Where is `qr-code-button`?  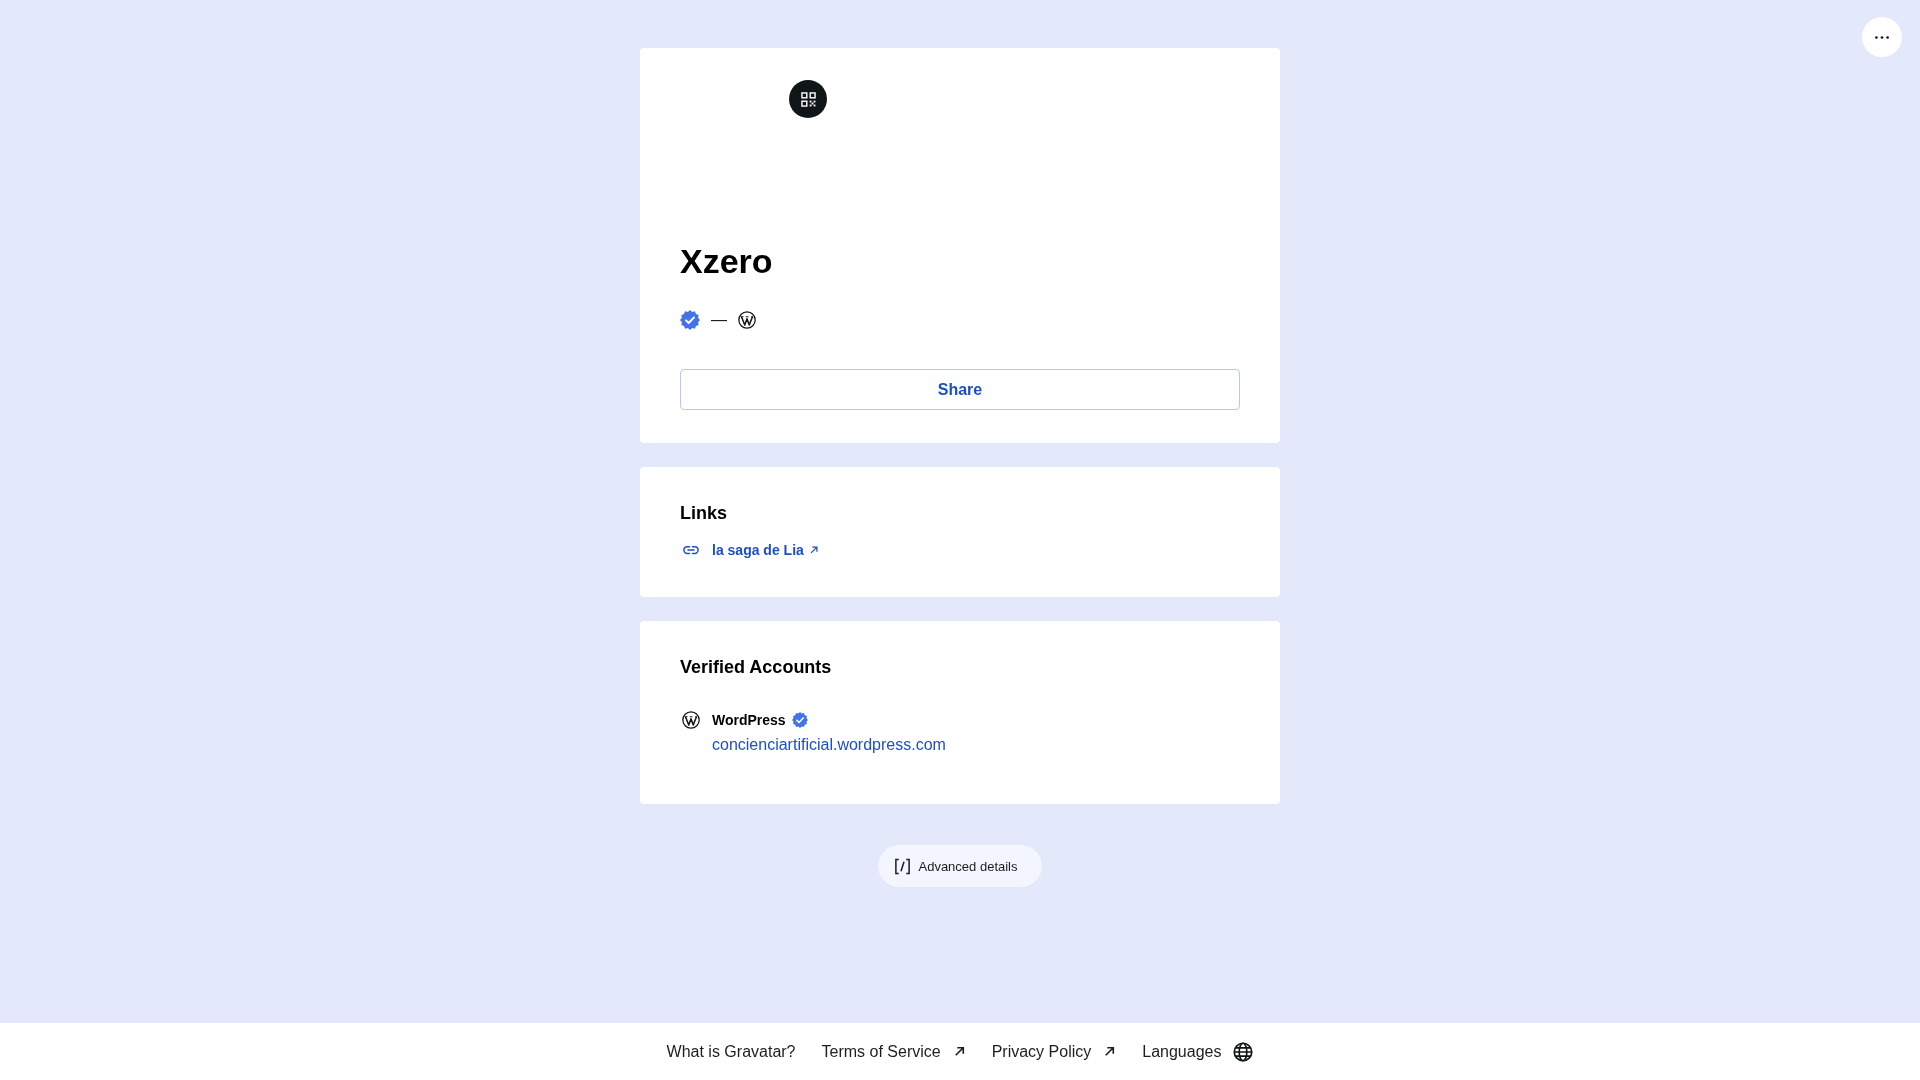 qr-code-button is located at coordinates (808, 99).